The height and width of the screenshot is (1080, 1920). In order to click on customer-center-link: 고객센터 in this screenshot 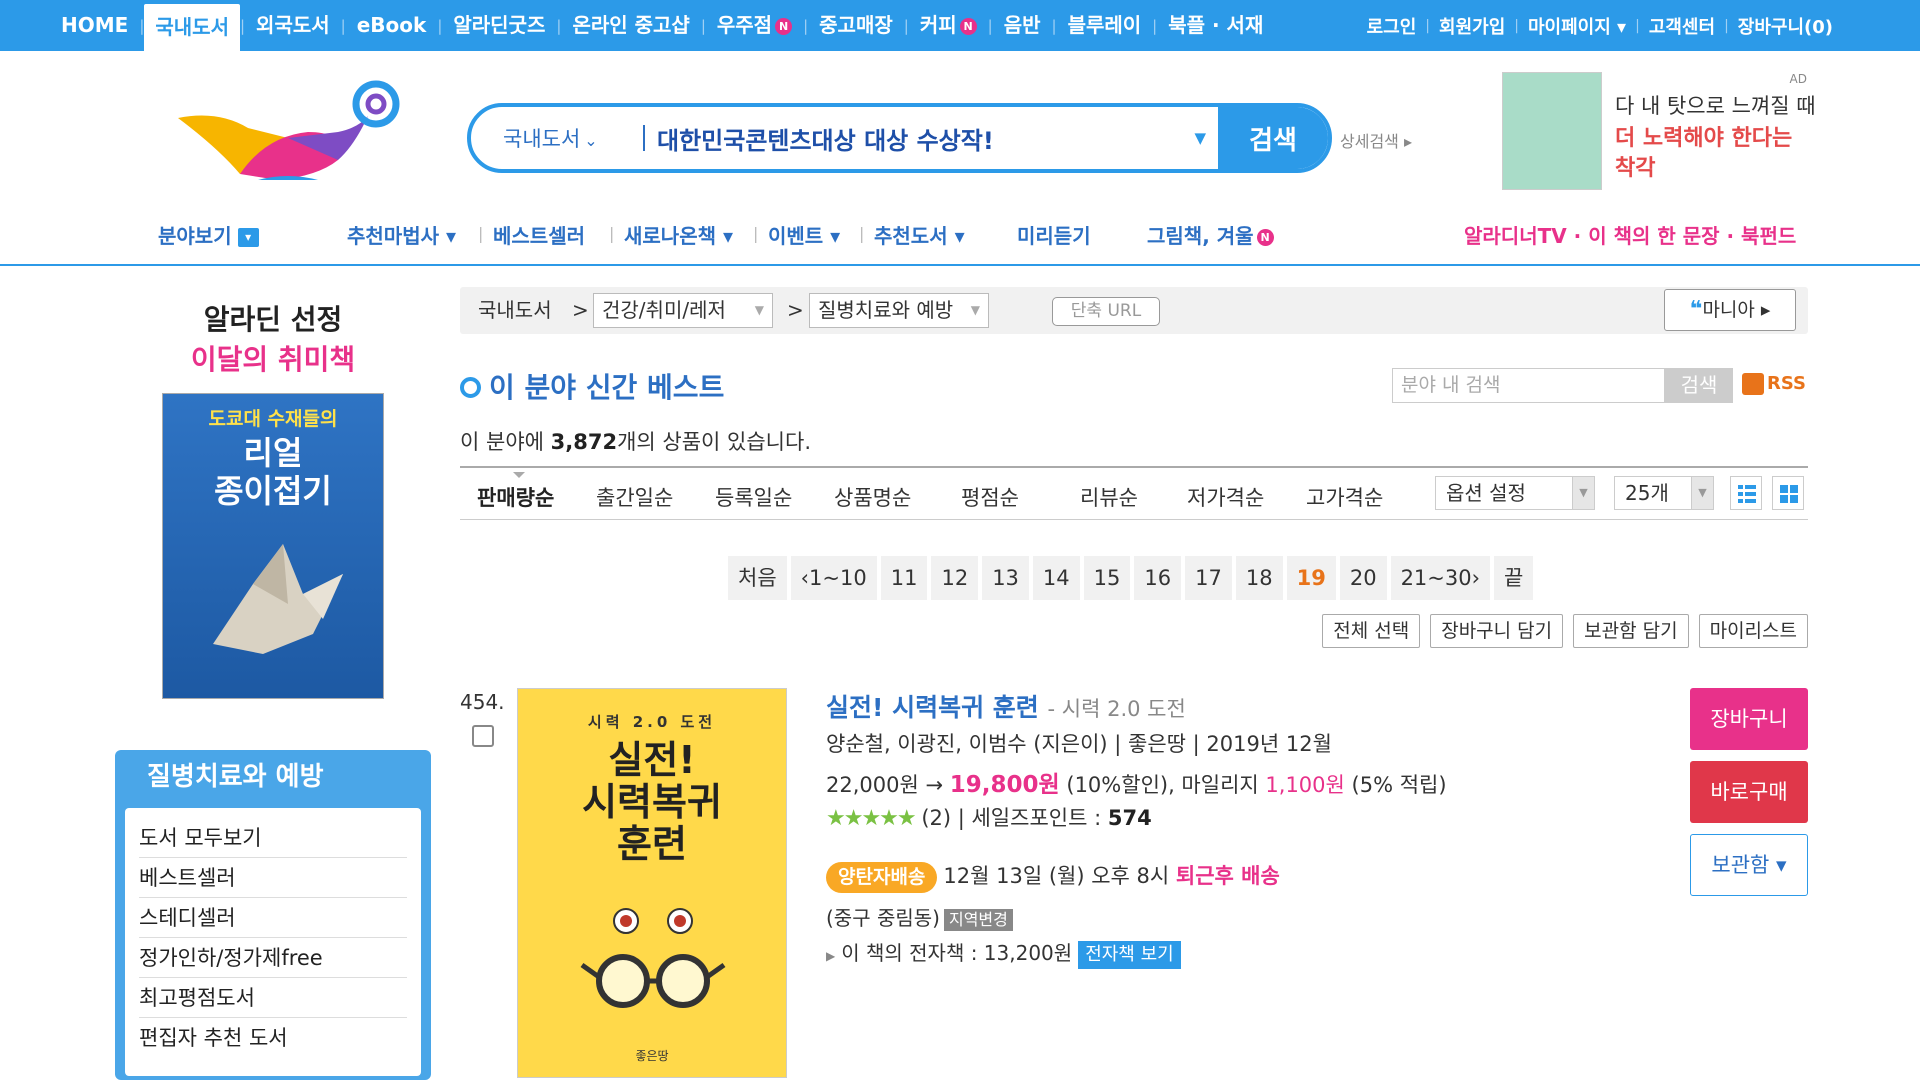, I will do `click(1682, 26)`.